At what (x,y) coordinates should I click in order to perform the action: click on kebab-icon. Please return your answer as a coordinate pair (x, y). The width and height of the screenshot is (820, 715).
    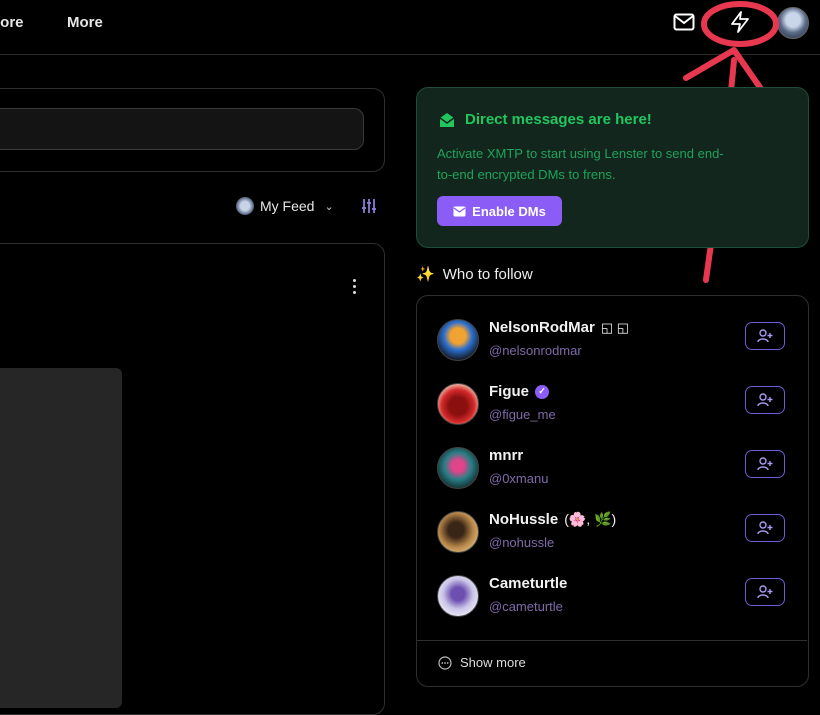
    Looking at the image, I should click on (354, 288).